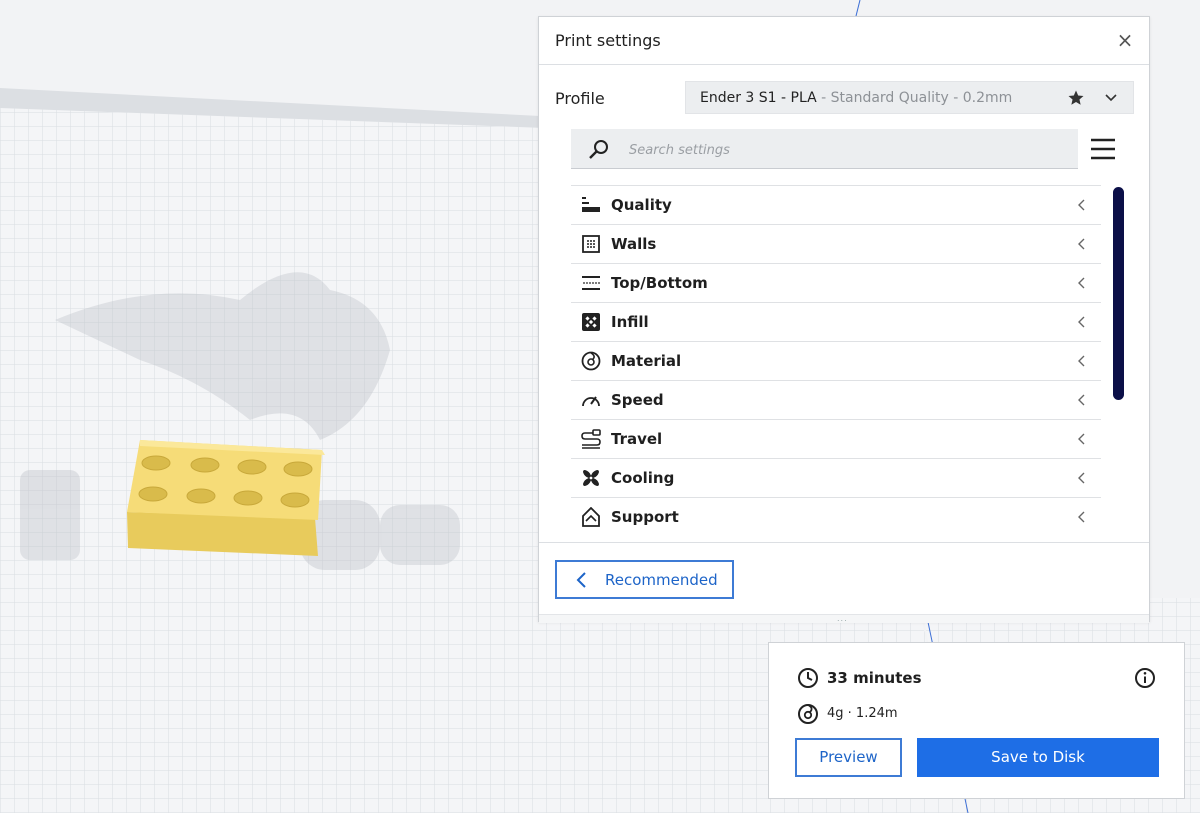 Image resolution: width=1200 pixels, height=813 pixels. What do you see at coordinates (1125, 40) in the screenshot?
I see `close-button: ×` at bounding box center [1125, 40].